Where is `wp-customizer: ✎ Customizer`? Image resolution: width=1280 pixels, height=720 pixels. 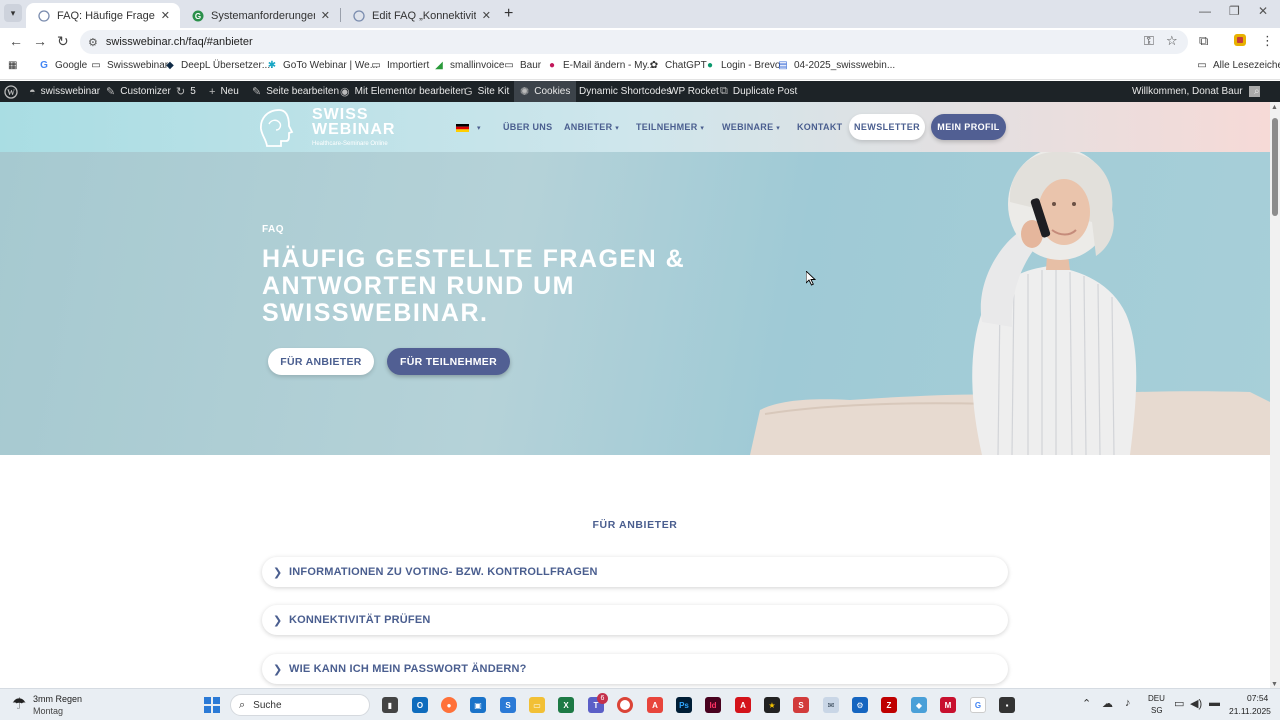 wp-customizer: ✎ Customizer is located at coordinates (138, 91).